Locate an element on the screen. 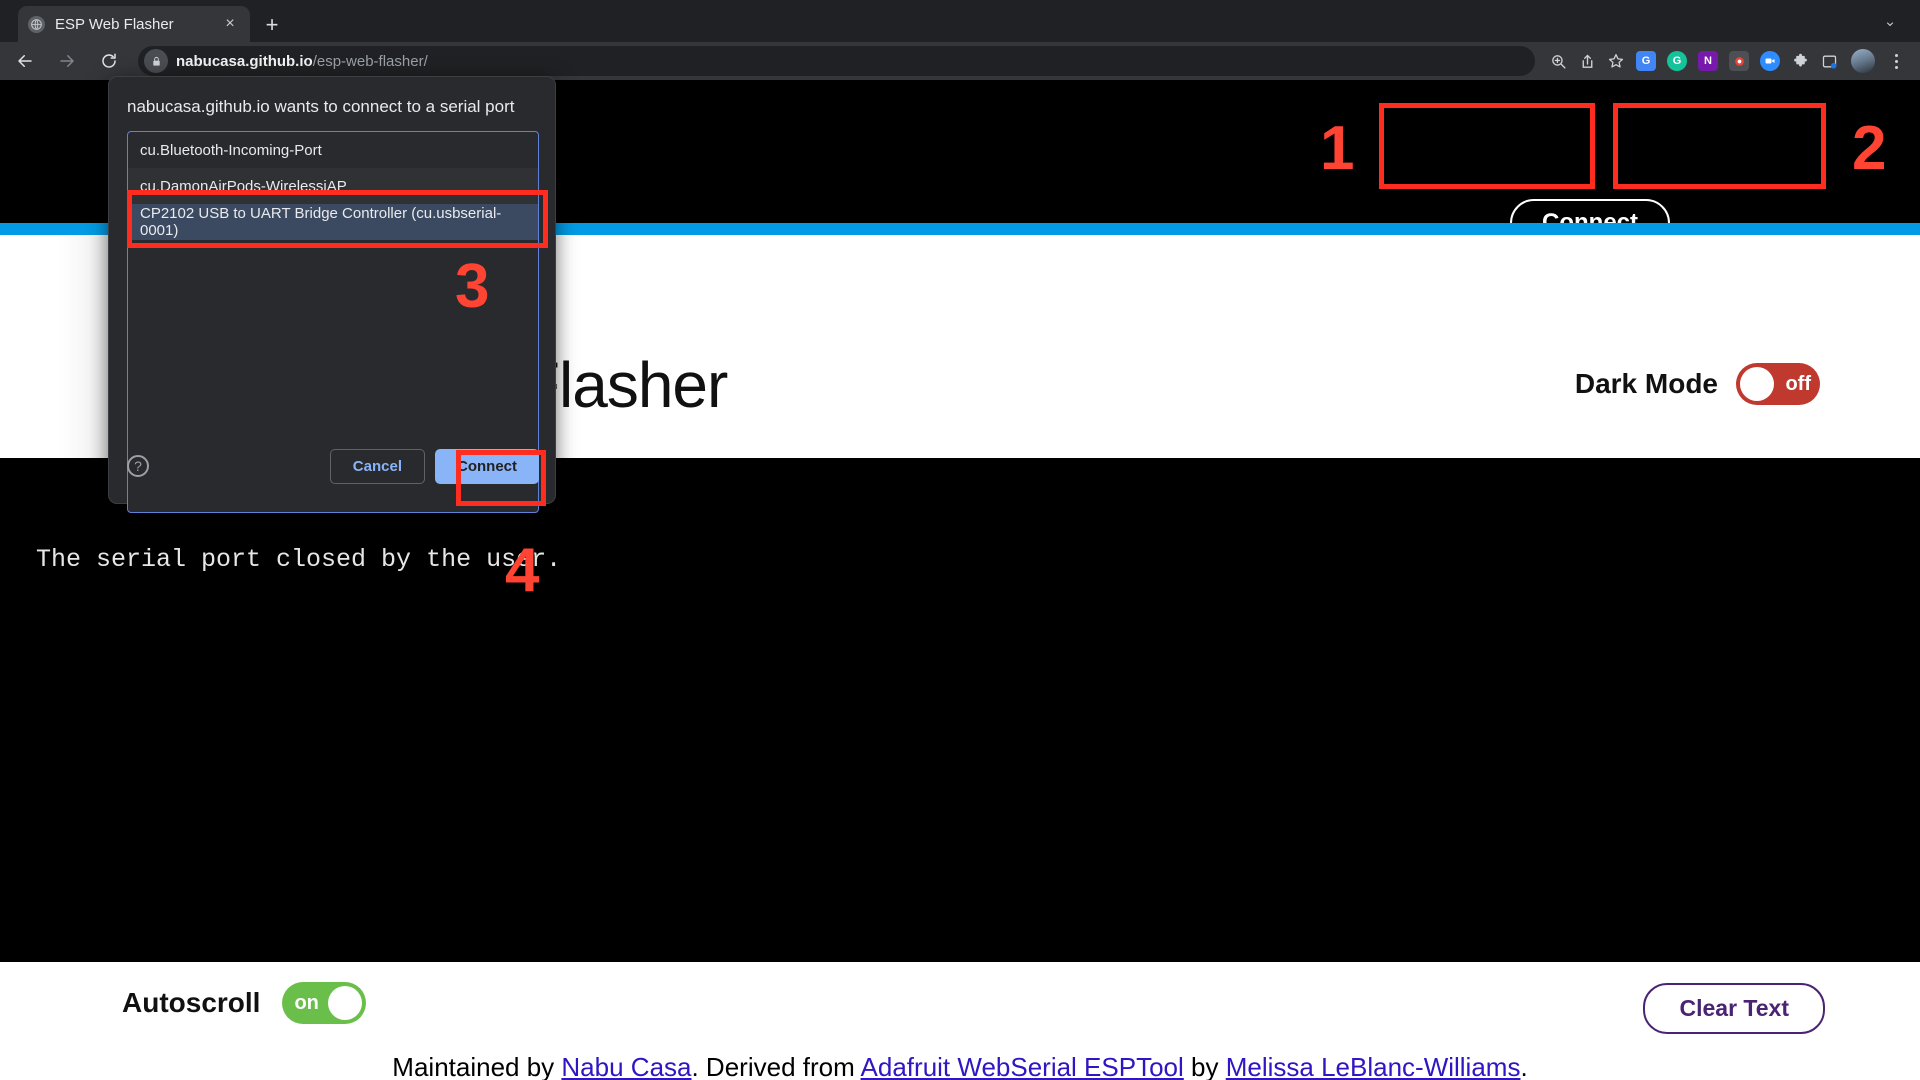  chrome-cast-extension-icon is located at coordinates (1739, 61).